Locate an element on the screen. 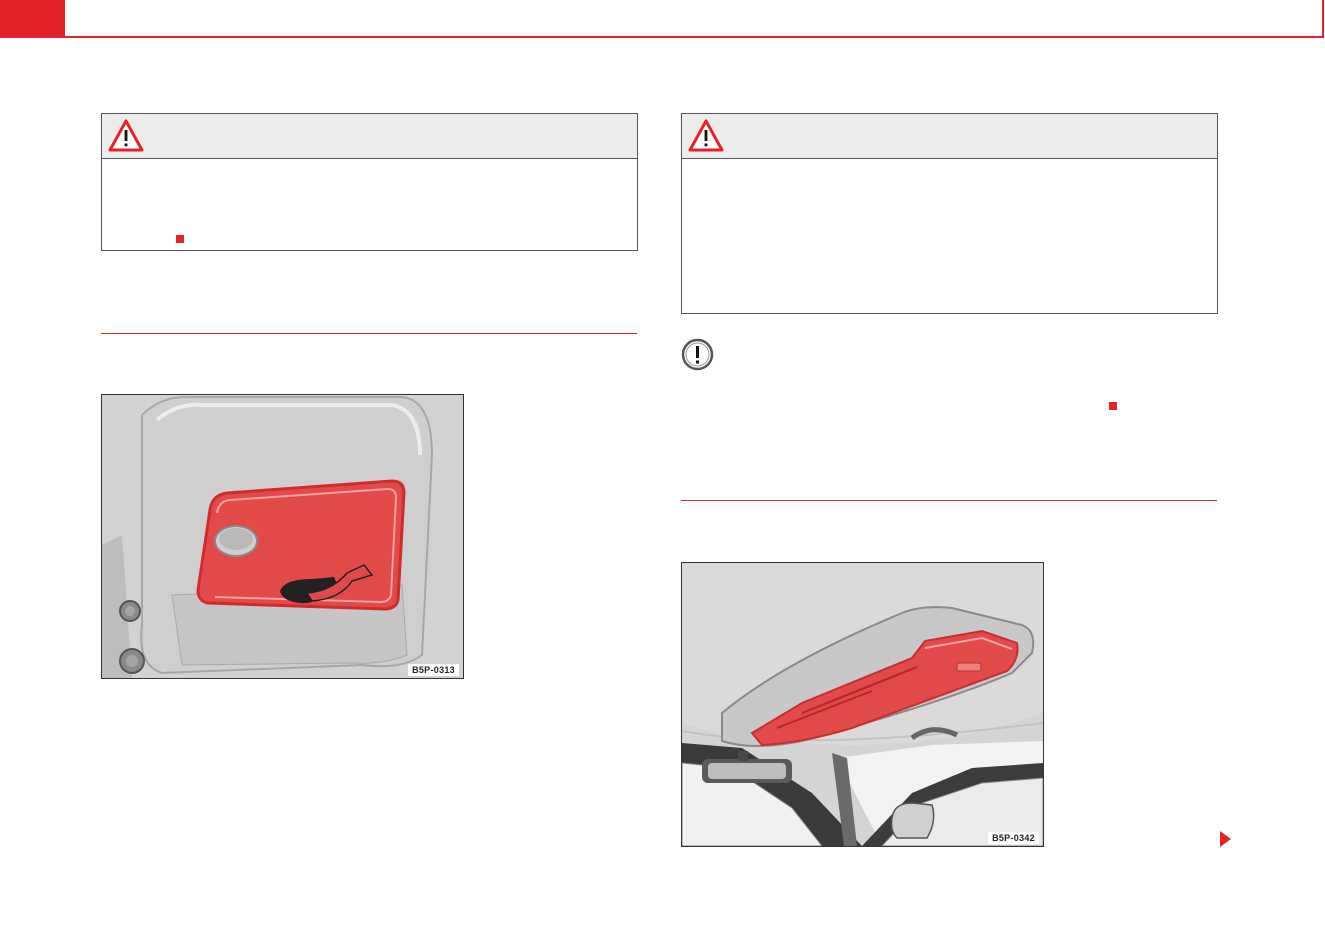  roof-console-illustration is located at coordinates (862, 704).